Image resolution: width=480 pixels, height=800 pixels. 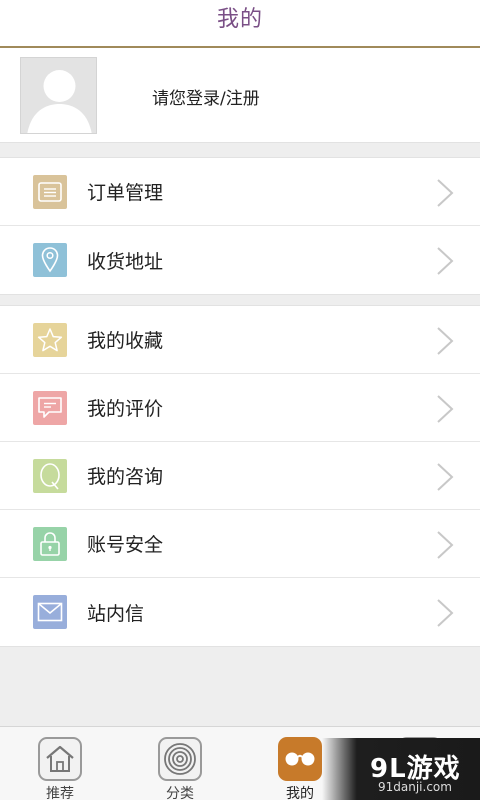 What do you see at coordinates (125, 477) in the screenshot?
I see `menu-item-label: 我的咨询` at bounding box center [125, 477].